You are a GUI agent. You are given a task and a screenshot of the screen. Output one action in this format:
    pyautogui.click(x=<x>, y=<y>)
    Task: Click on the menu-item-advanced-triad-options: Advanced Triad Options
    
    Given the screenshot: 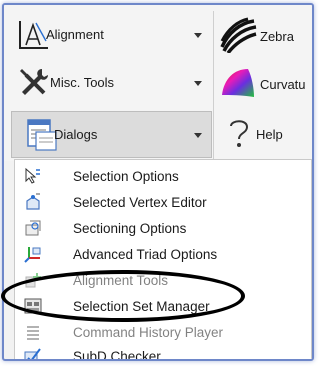 What is the action you would take?
    pyautogui.click(x=163, y=254)
    